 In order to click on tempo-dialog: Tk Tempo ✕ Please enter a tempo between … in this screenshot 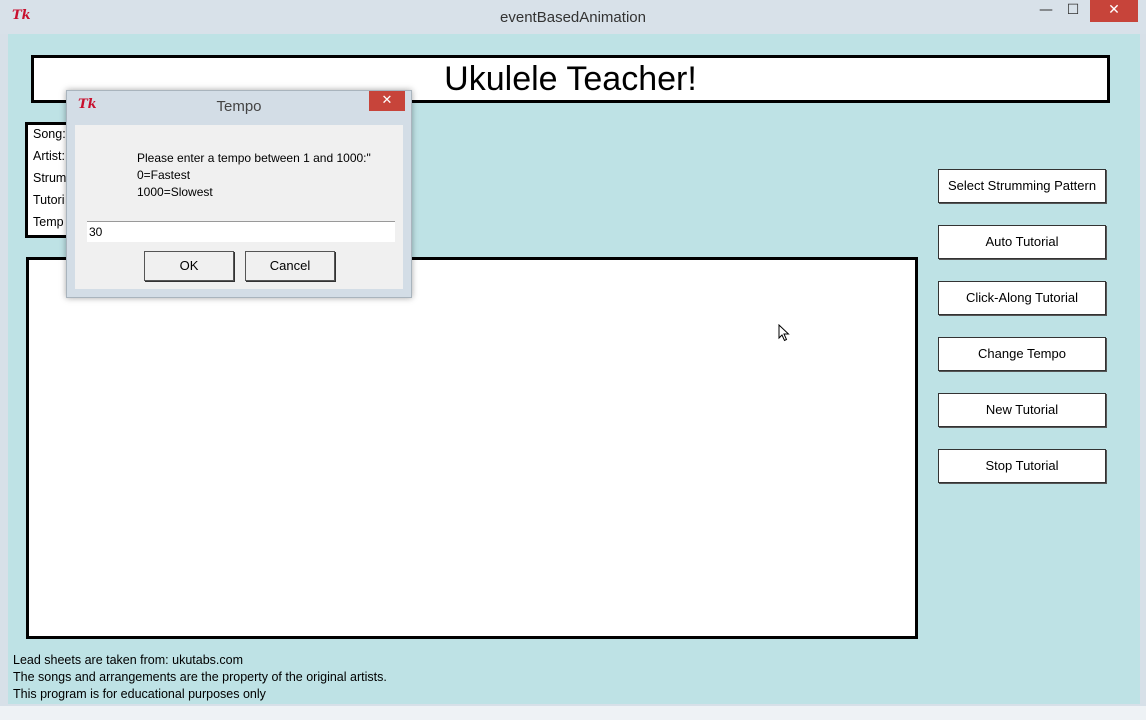, I will do `click(239, 194)`.